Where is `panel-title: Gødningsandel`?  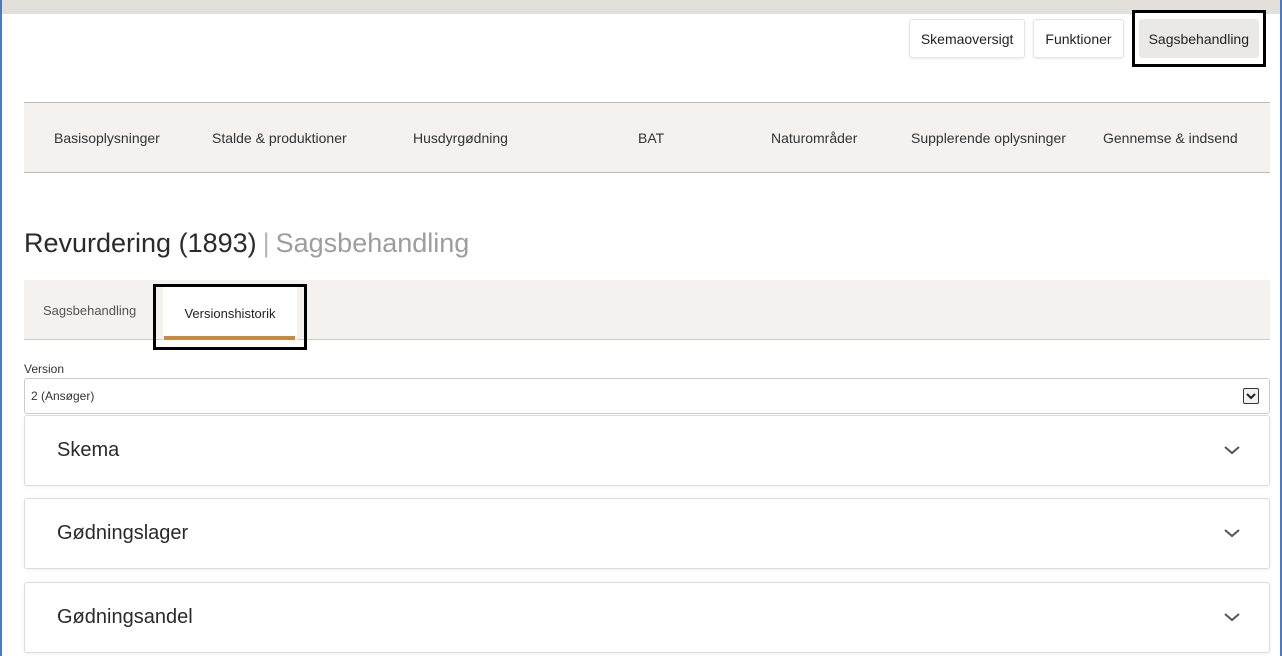
panel-title: Gødningsandel is located at coordinates (125, 617).